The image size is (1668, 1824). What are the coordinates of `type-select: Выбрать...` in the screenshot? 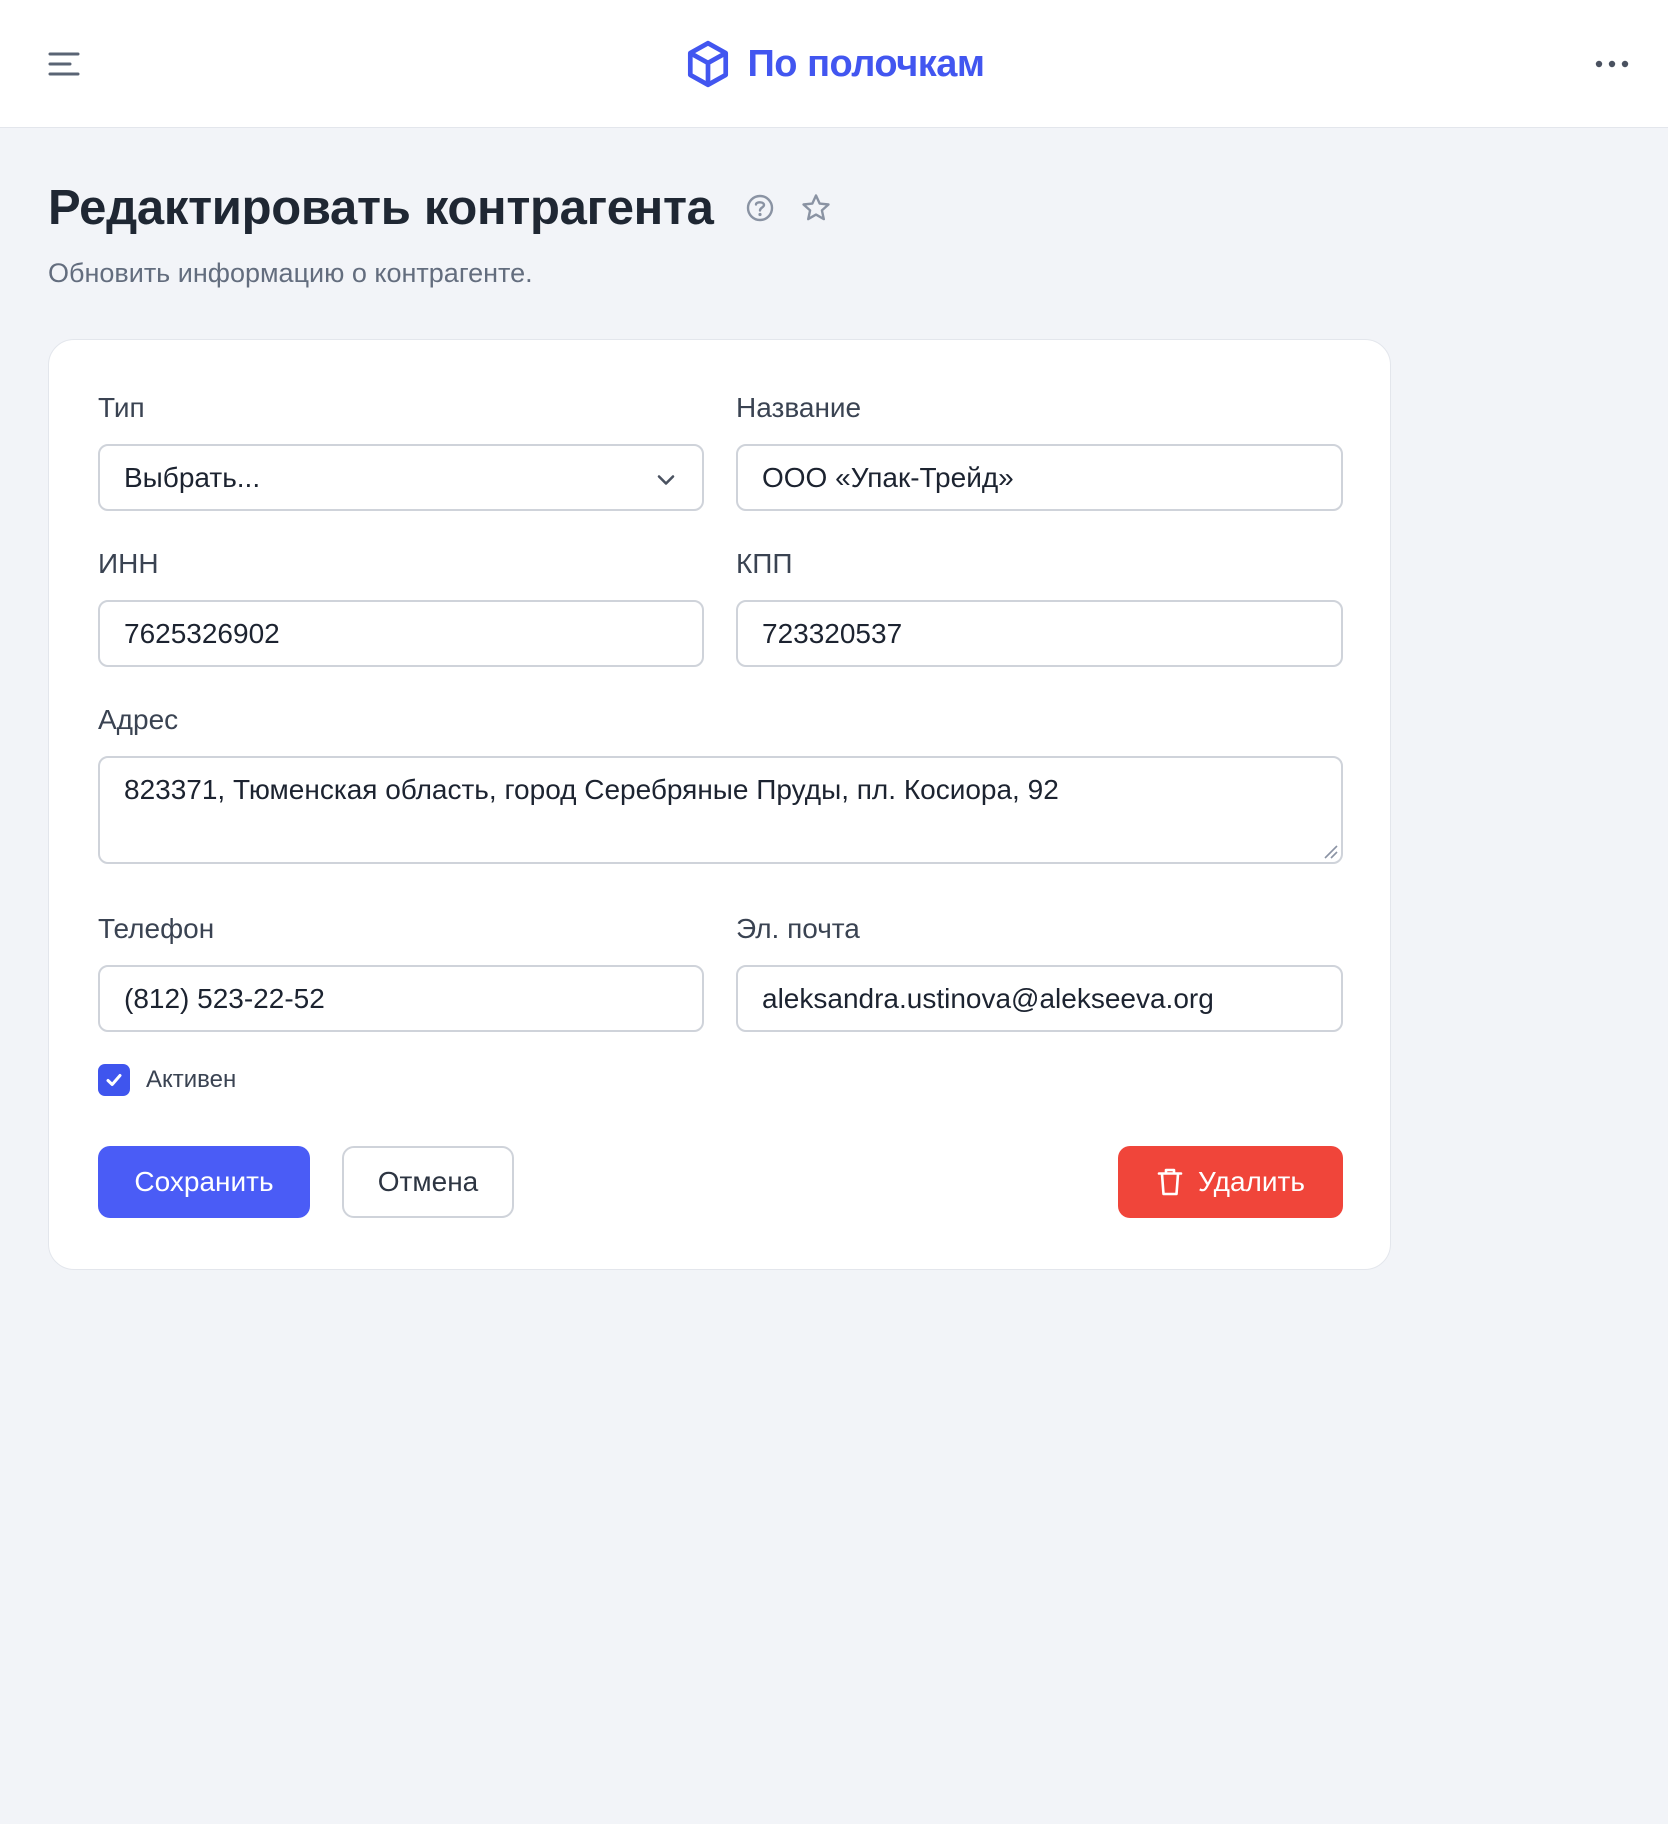 It's located at (401, 477).